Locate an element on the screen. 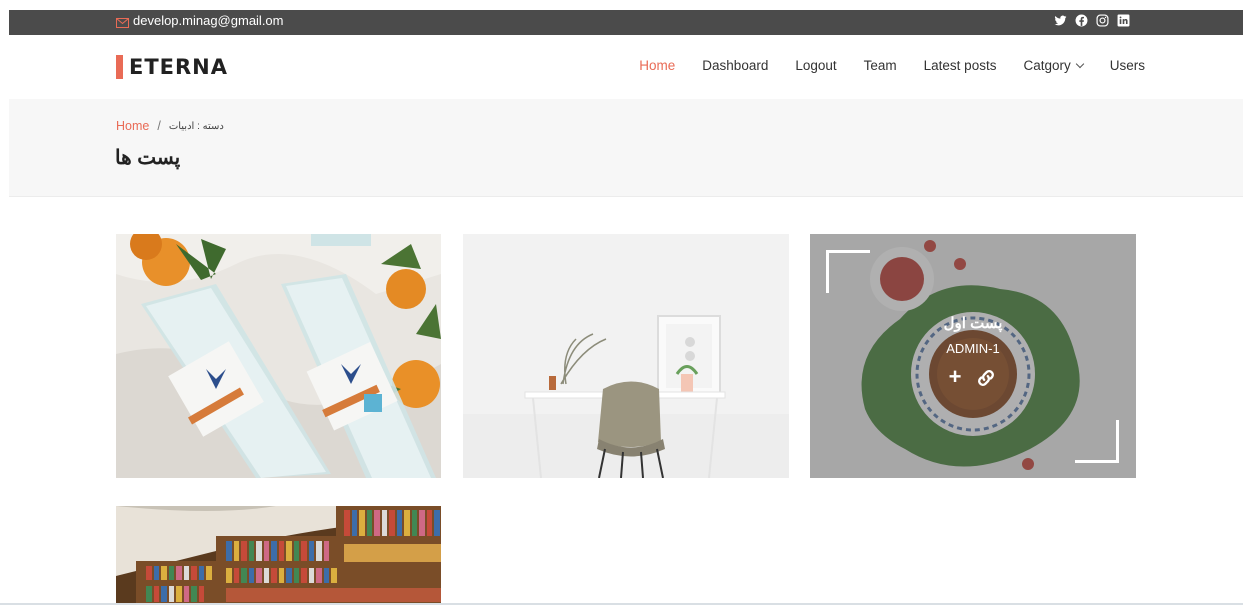 The width and height of the screenshot is (1243, 605). brand-name: ETERNA is located at coordinates (179, 67).